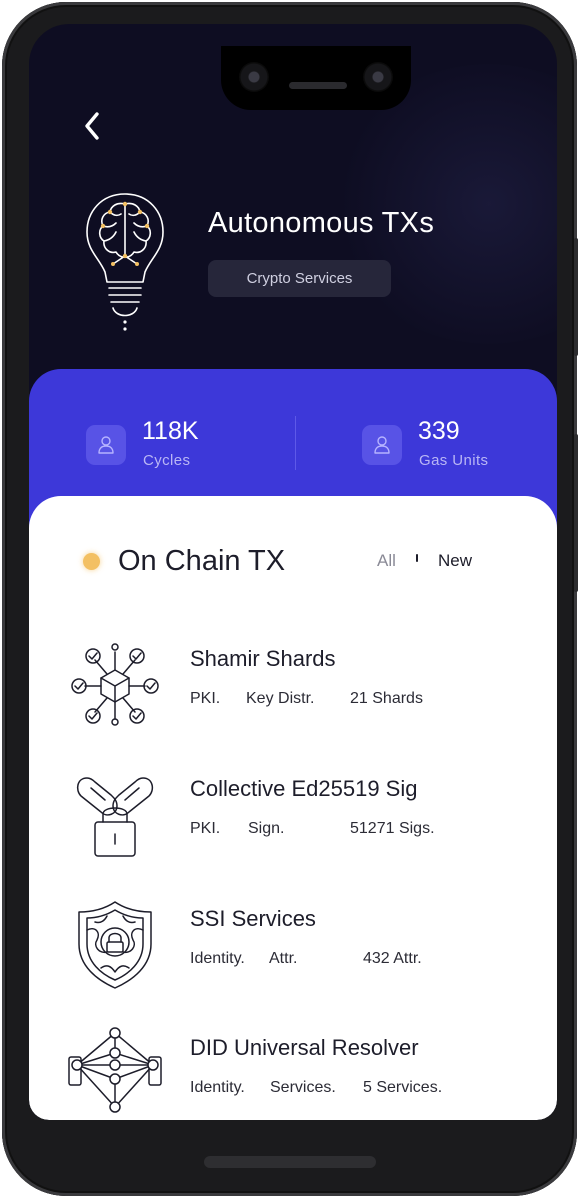  What do you see at coordinates (403, 1087) in the screenshot?
I see `item-count: 5 Services.` at bounding box center [403, 1087].